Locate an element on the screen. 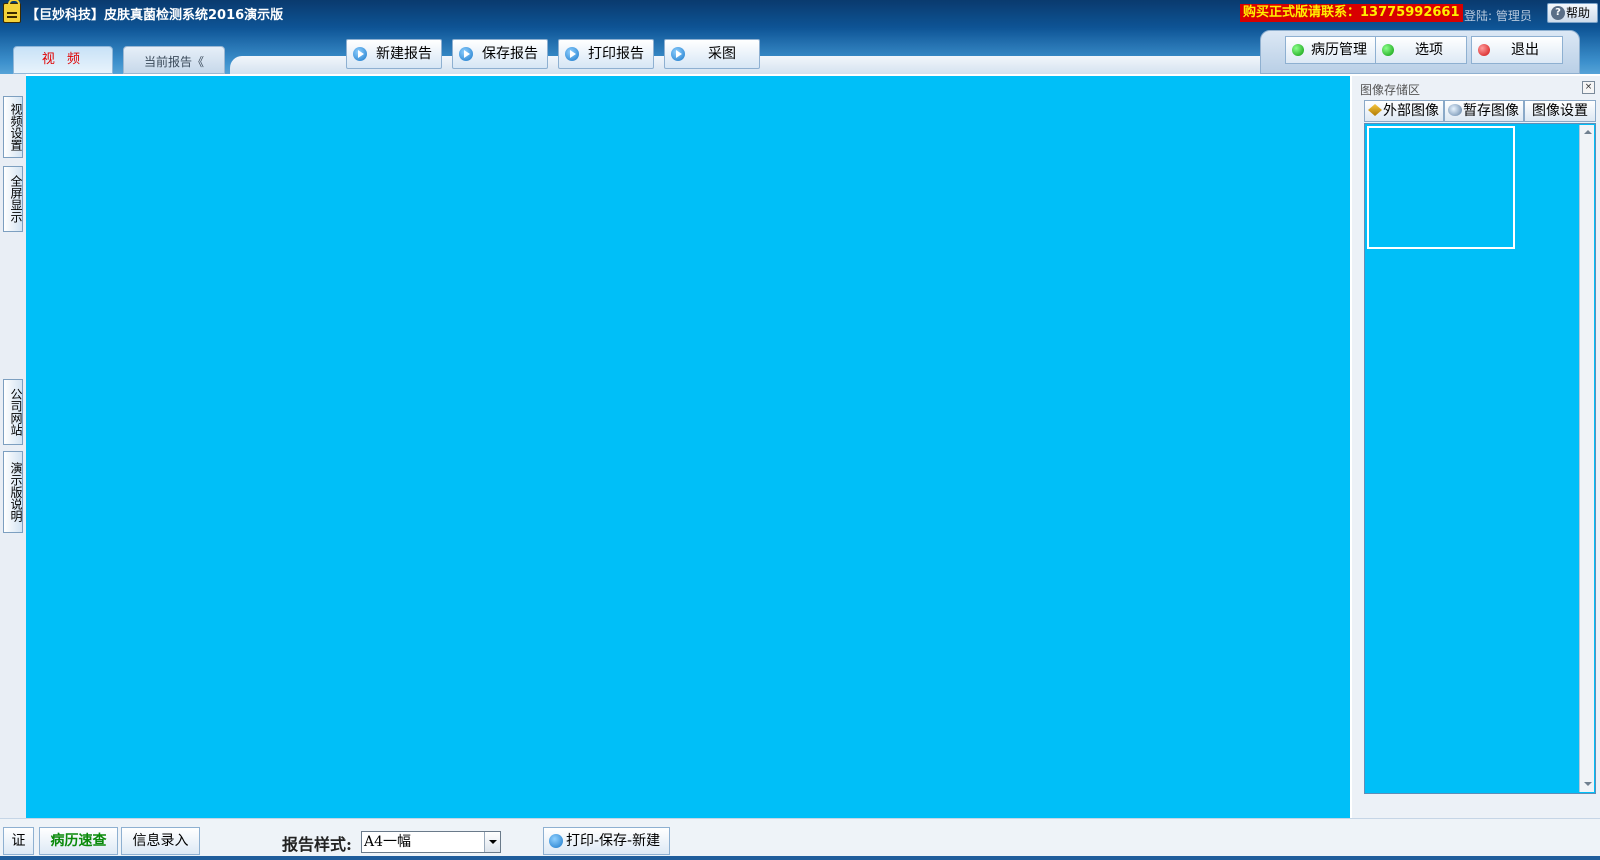 This screenshot has height=860, width=1600. tab-external-images: 外部图像 is located at coordinates (1404, 111).